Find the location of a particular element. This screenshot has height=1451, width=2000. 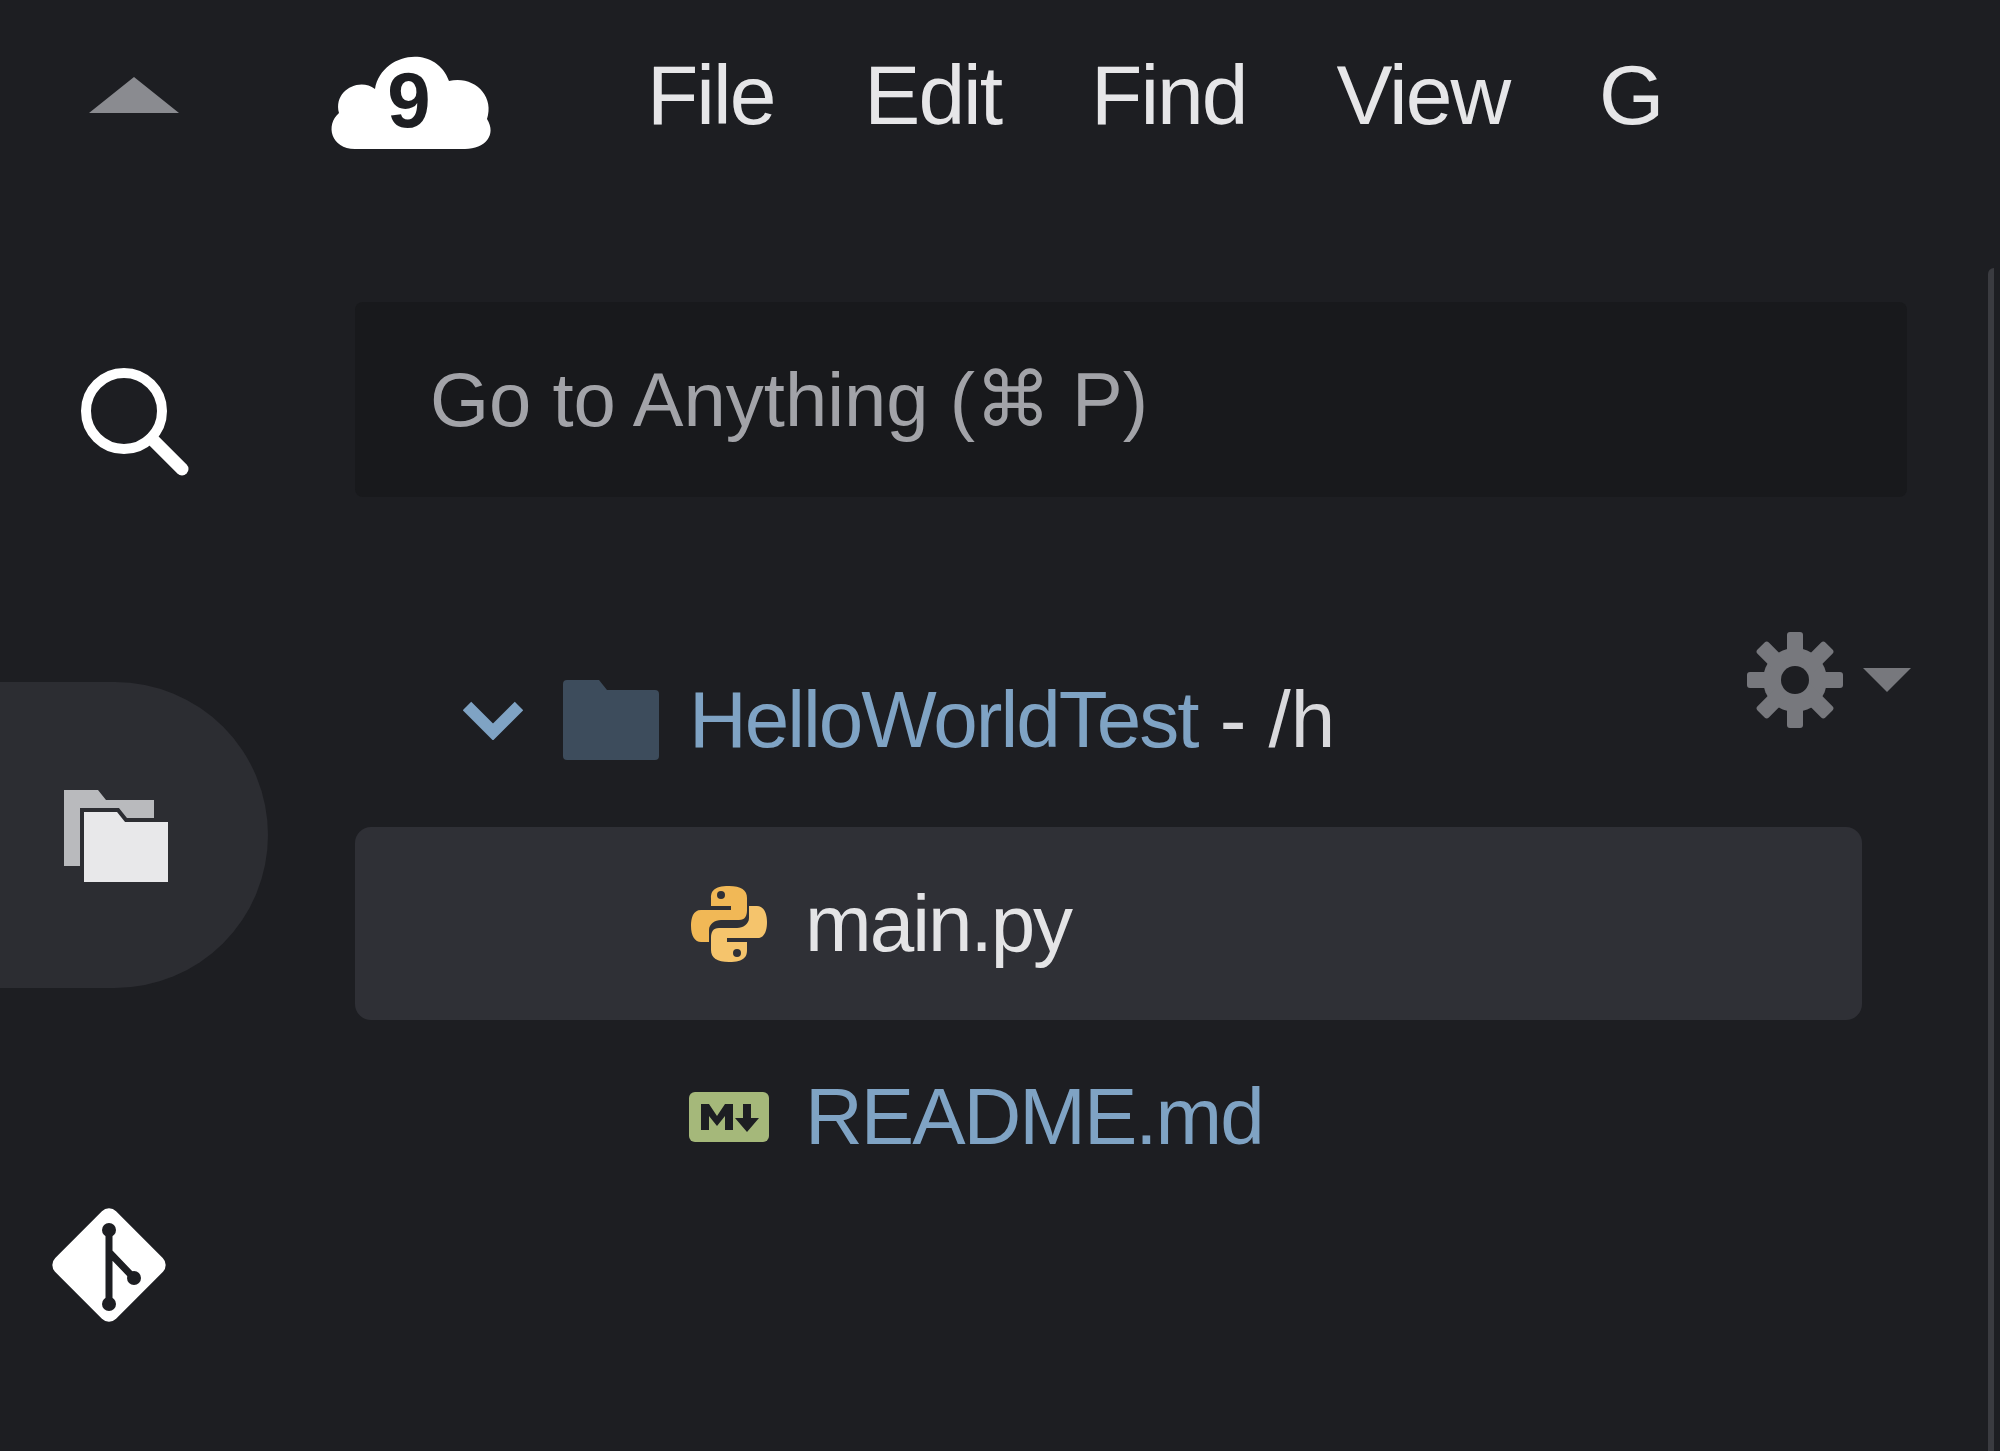

project-name: HelloWorldTest is located at coordinates (943, 720).